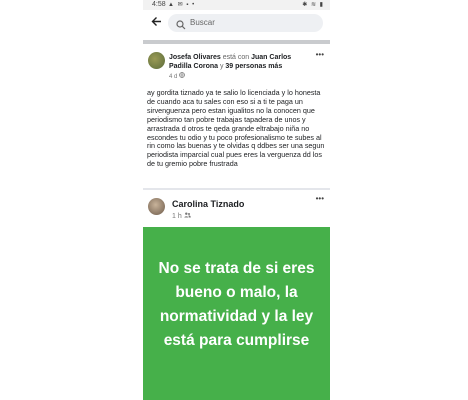  Describe the element at coordinates (159, 4) in the screenshot. I see `status-time: 4:58` at that location.